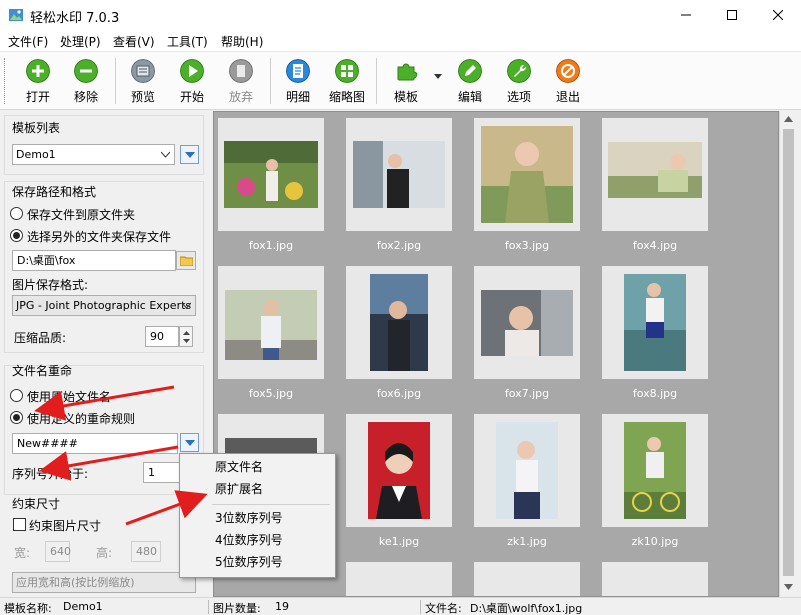  What do you see at coordinates (241, 71) in the screenshot?
I see `stop-icon` at bounding box center [241, 71].